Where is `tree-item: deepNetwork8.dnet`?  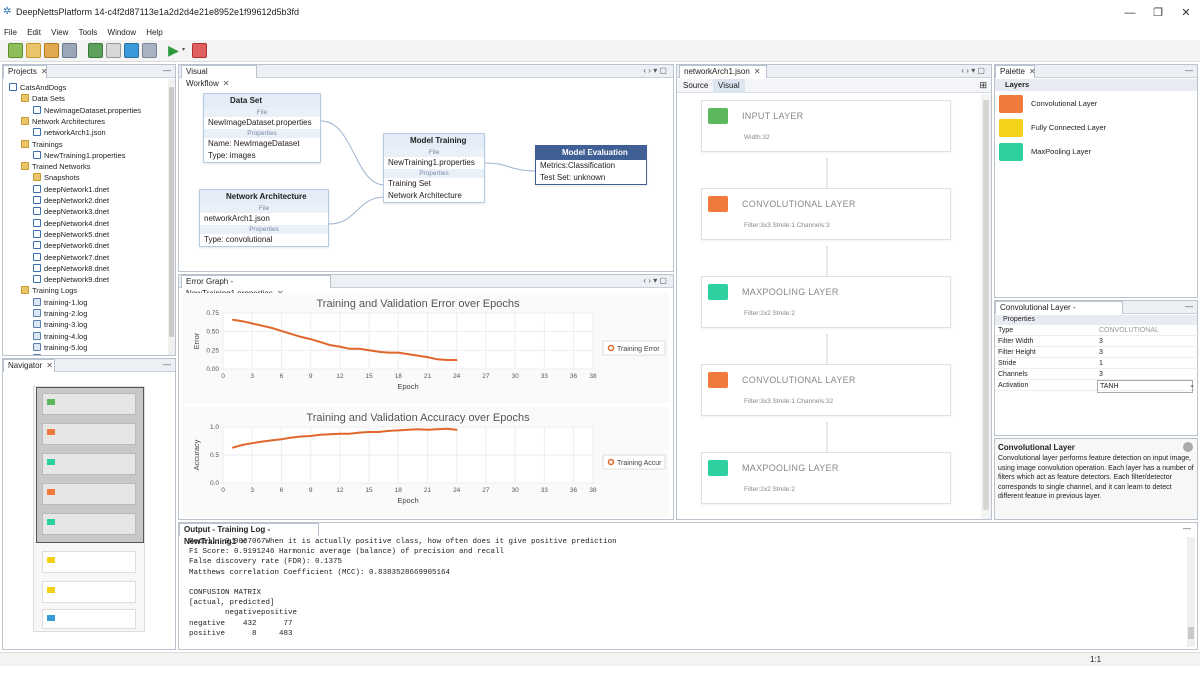 tree-item: deepNetwork8.dnet is located at coordinates (71, 268).